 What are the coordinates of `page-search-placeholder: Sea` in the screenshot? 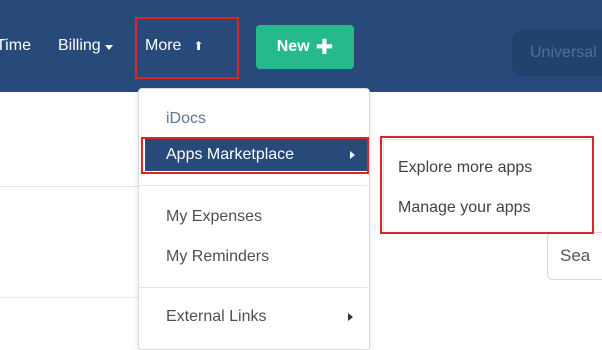 It's located at (575, 255).